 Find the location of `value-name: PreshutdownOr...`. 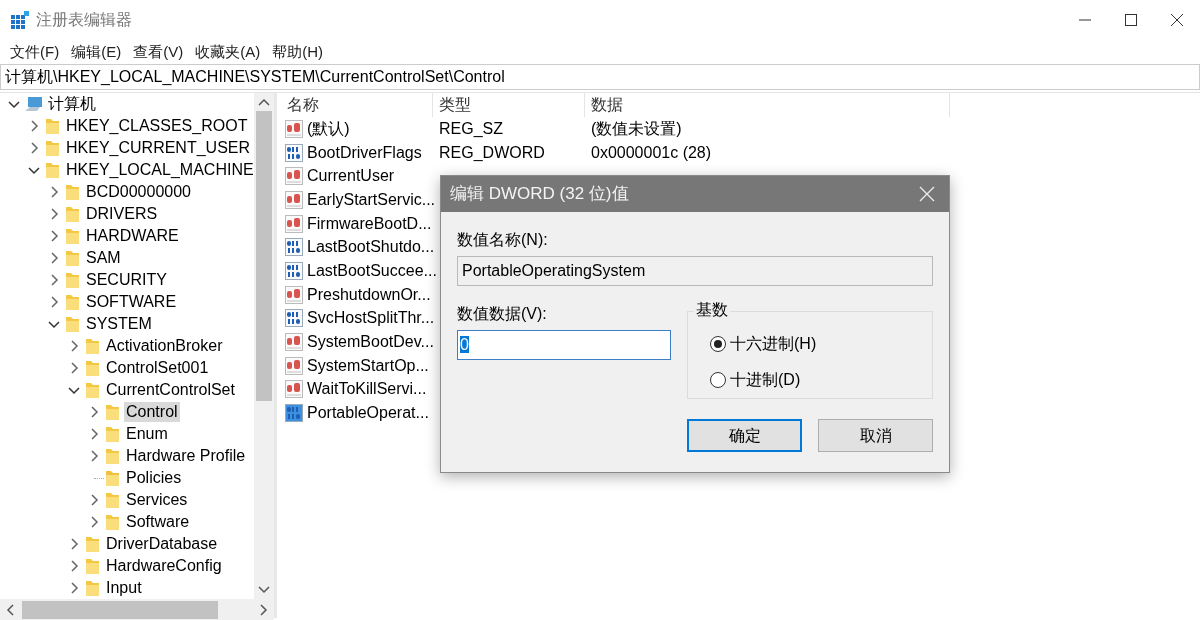

value-name: PreshutdownOr... is located at coordinates (367, 294).